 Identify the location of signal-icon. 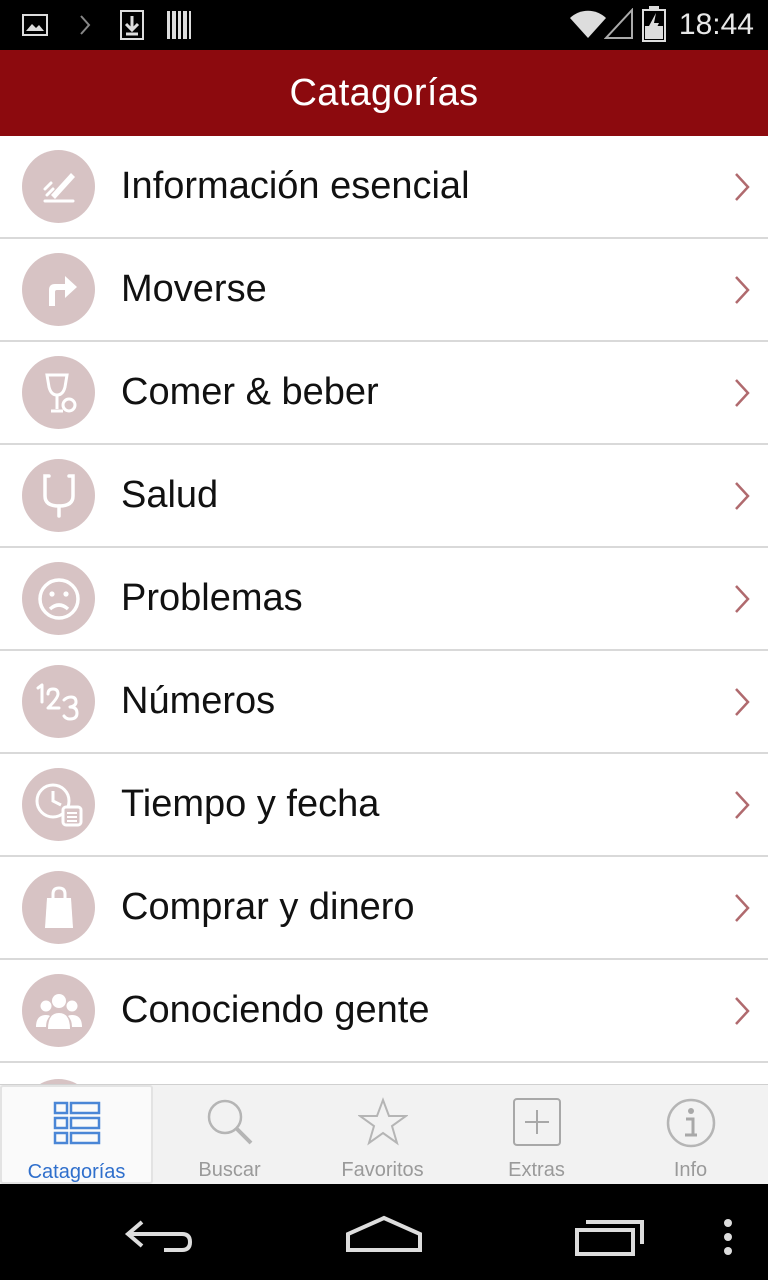
(618, 23).